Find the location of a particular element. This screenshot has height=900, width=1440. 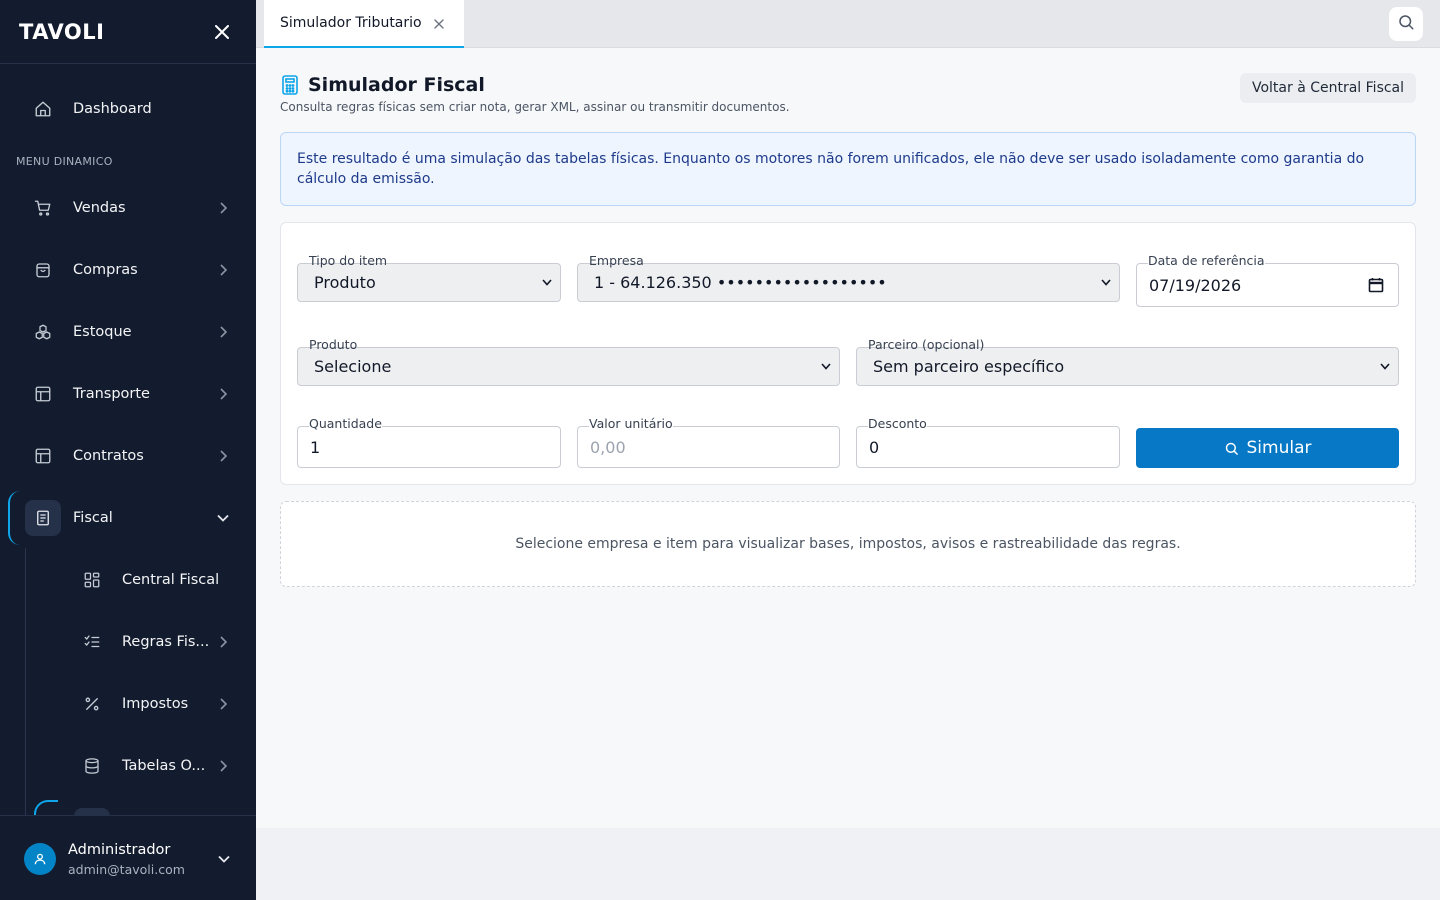

desconto-field: 0 Desconto is located at coordinates (988, 442).